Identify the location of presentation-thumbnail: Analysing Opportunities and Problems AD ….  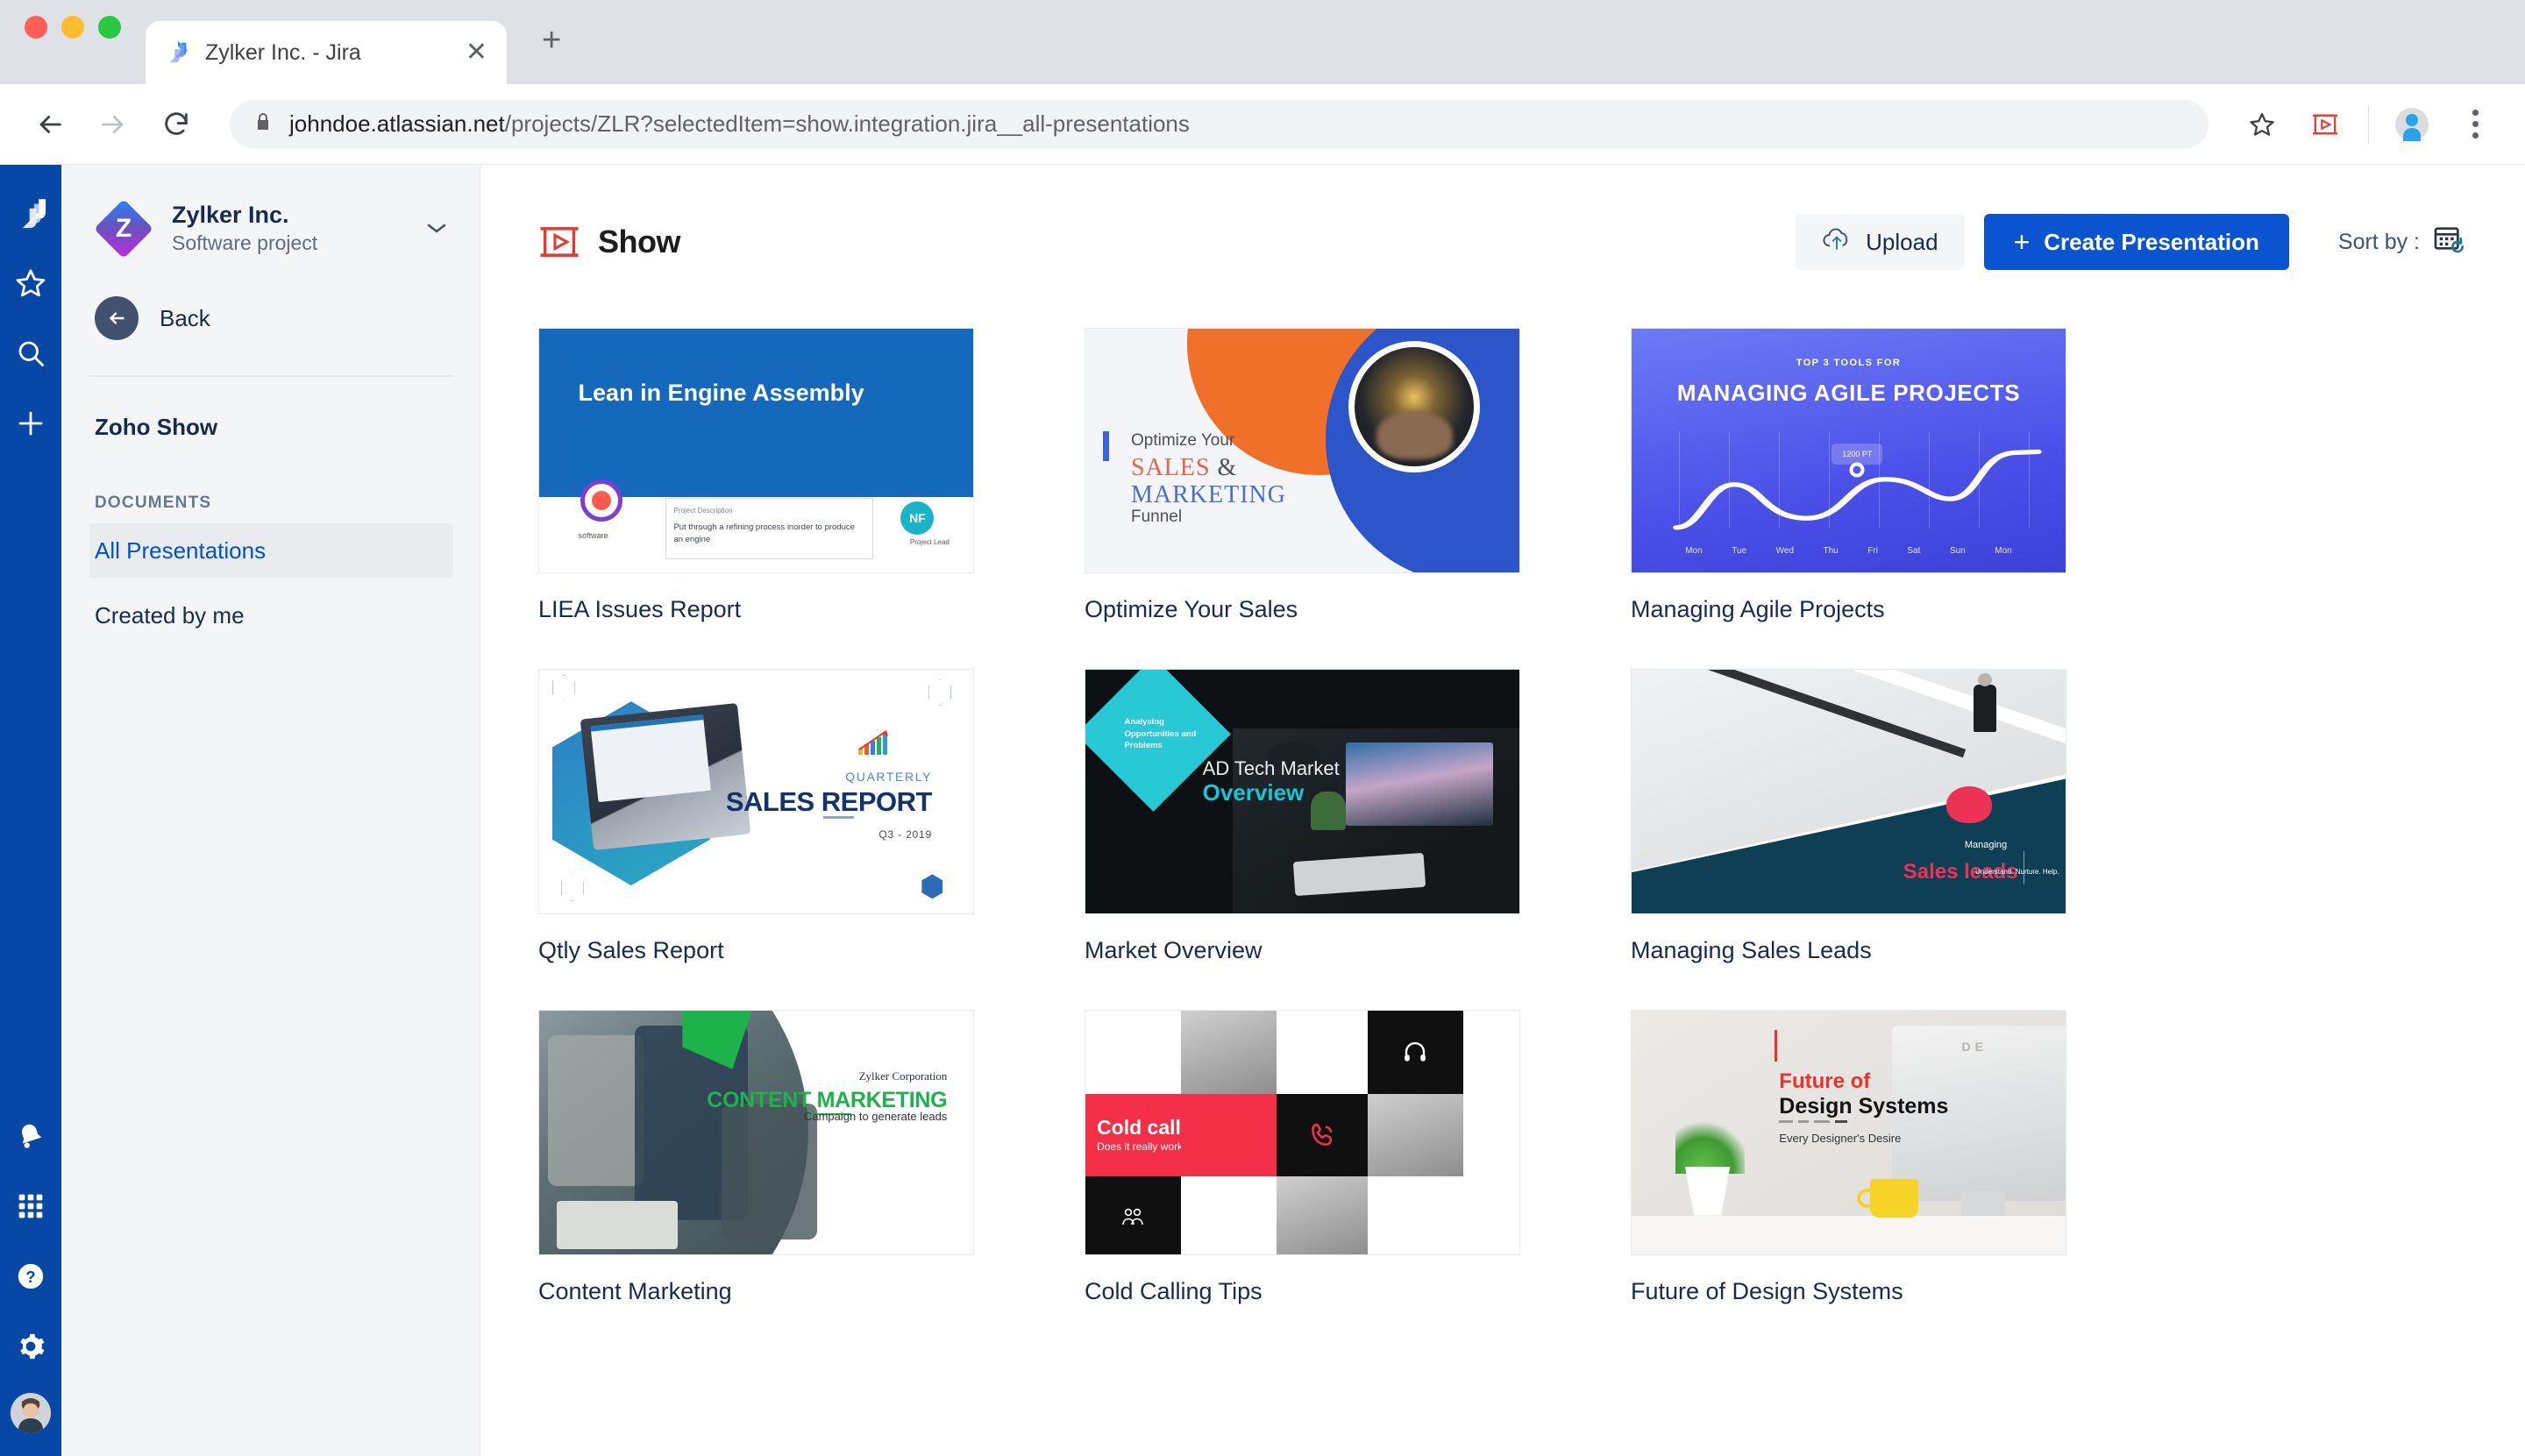
(1302, 791).